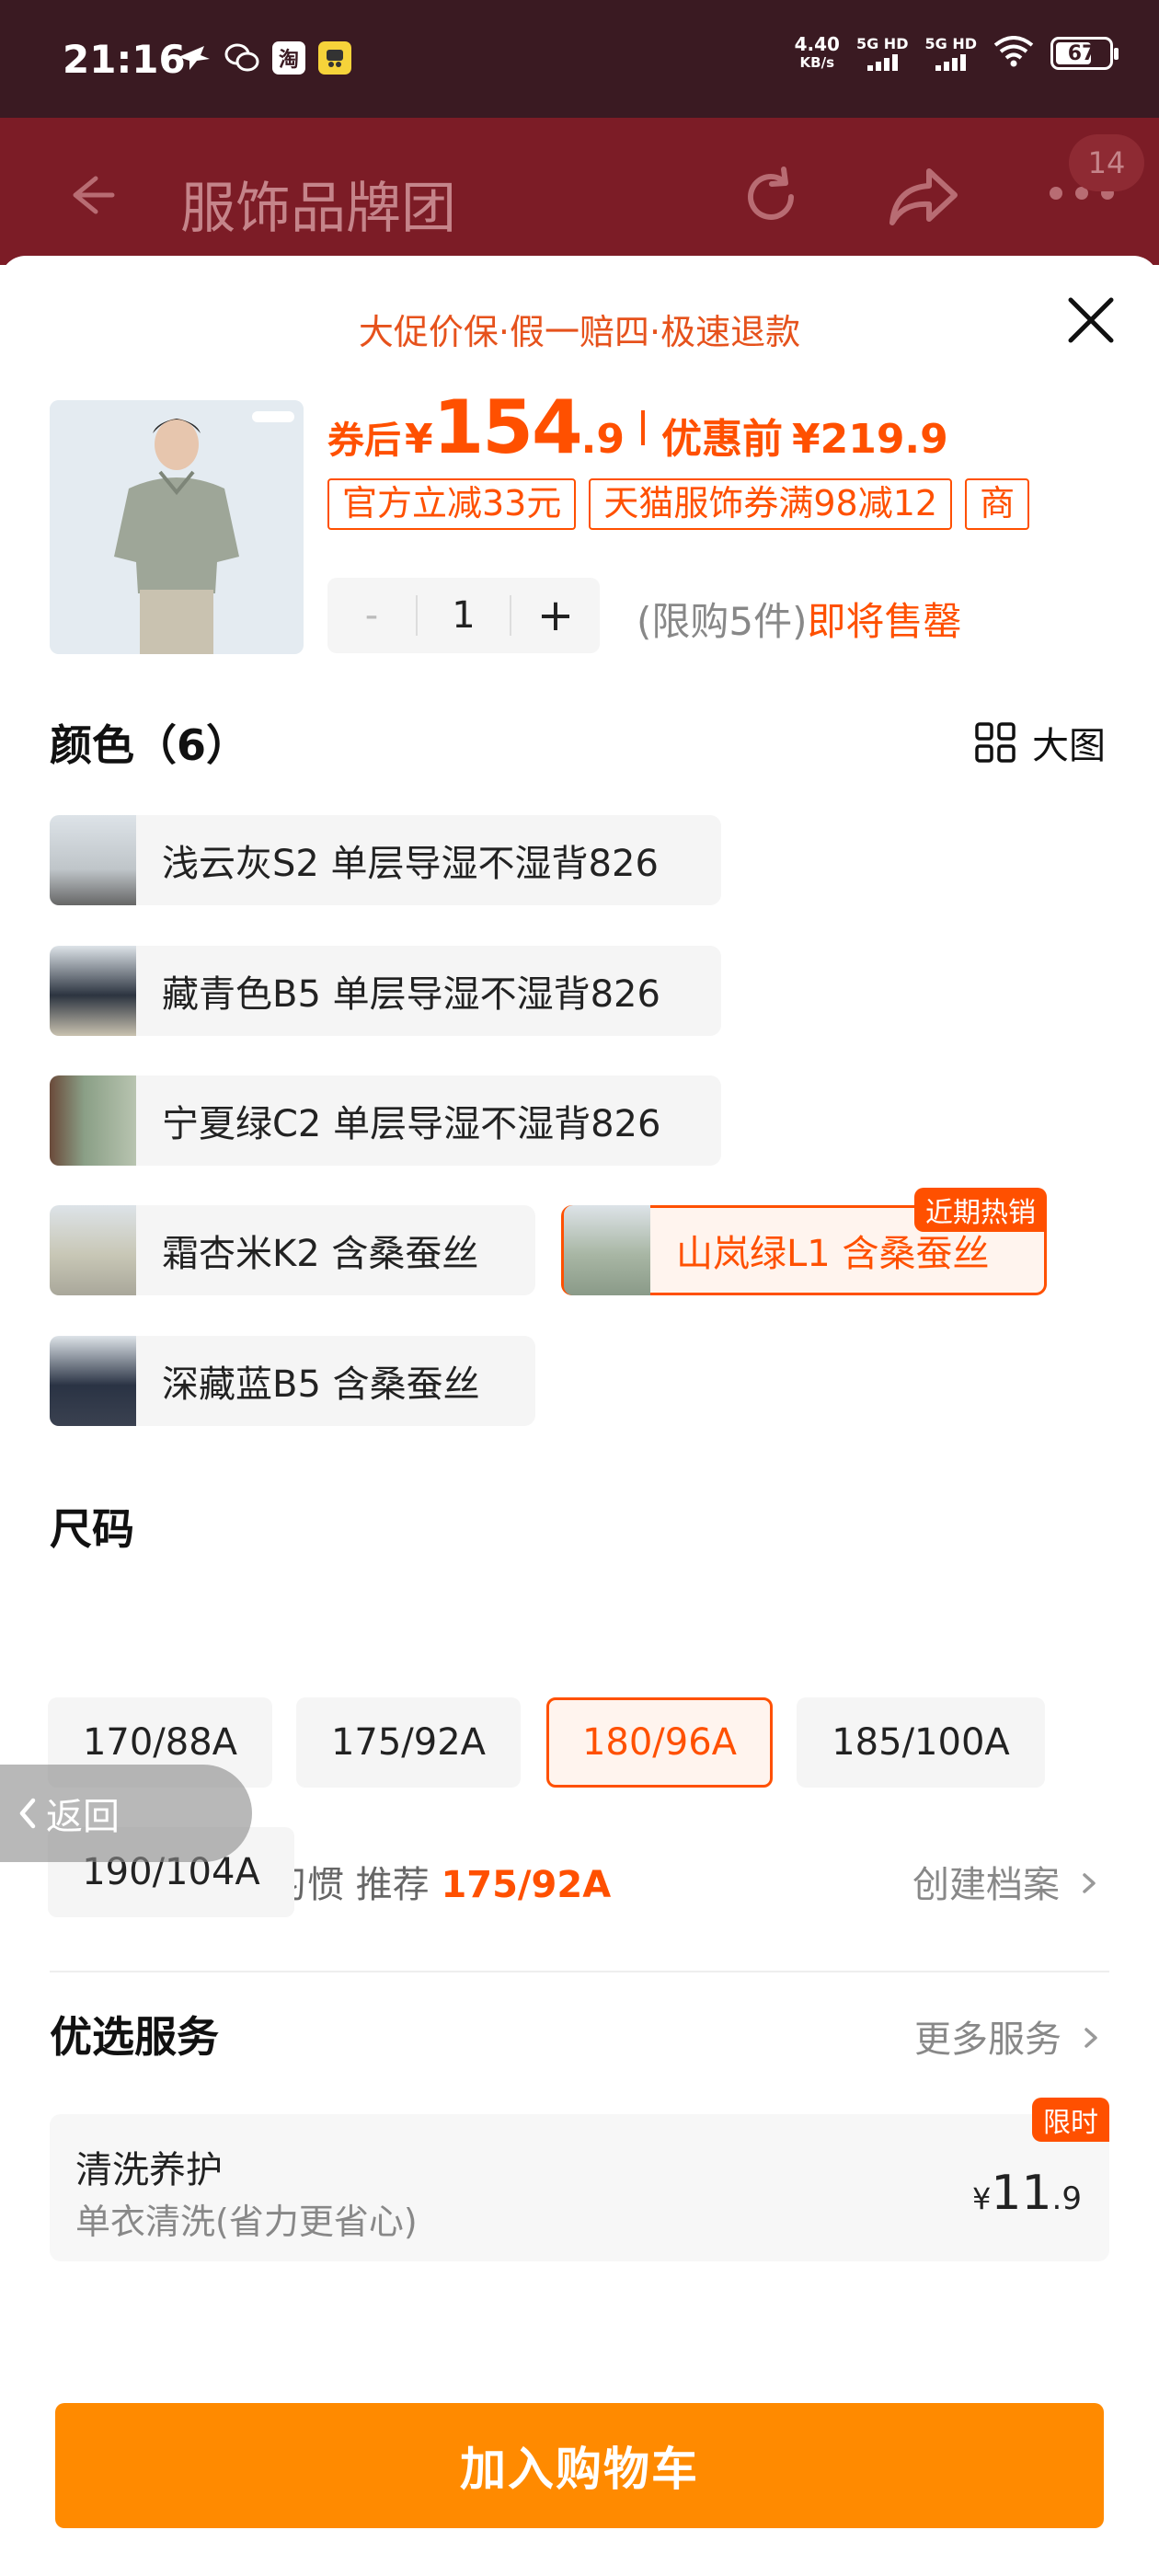  What do you see at coordinates (721, 439) in the screenshot?
I see `original-price-label: 优惠前` at bounding box center [721, 439].